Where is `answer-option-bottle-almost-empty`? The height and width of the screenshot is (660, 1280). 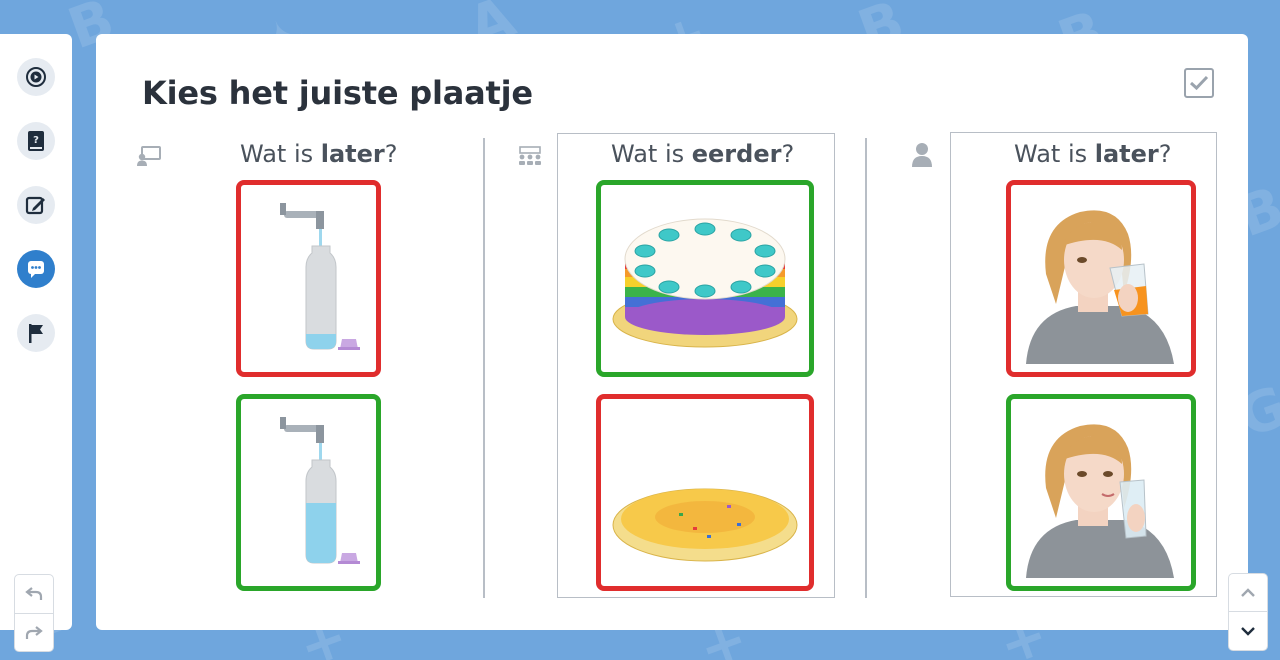 answer-option-bottle-almost-empty is located at coordinates (308, 278).